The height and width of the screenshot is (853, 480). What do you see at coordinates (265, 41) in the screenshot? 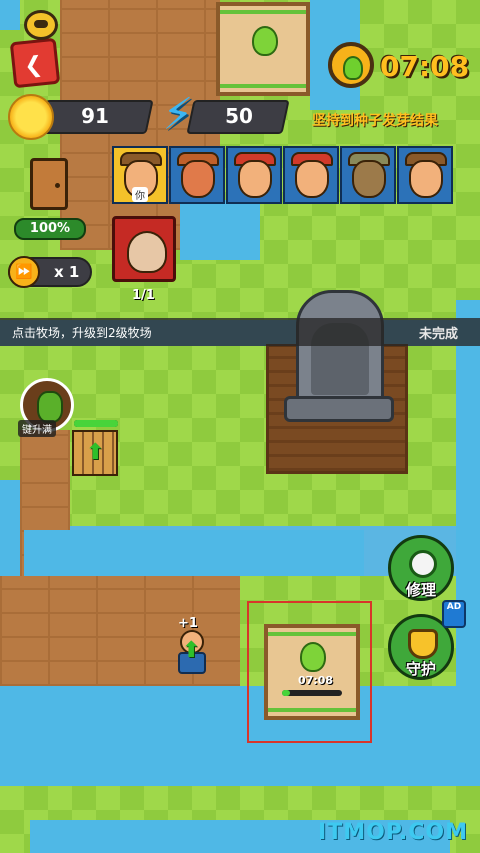
I see `seed-icon` at bounding box center [265, 41].